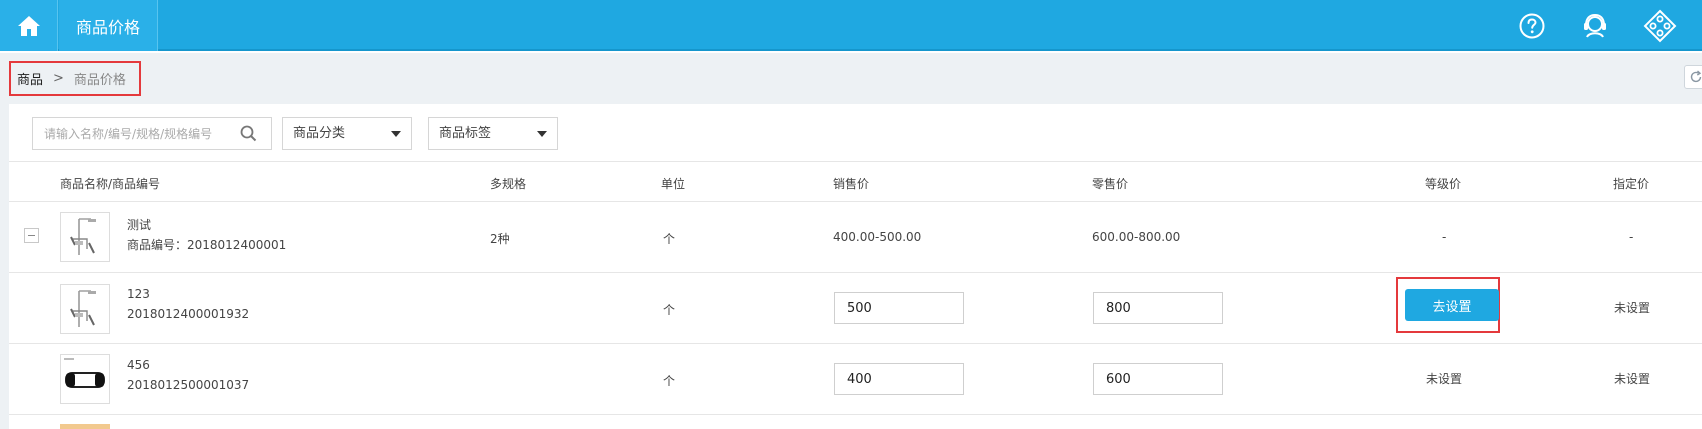 This screenshot has height=429, width=1702. I want to click on search-box, so click(152, 133).